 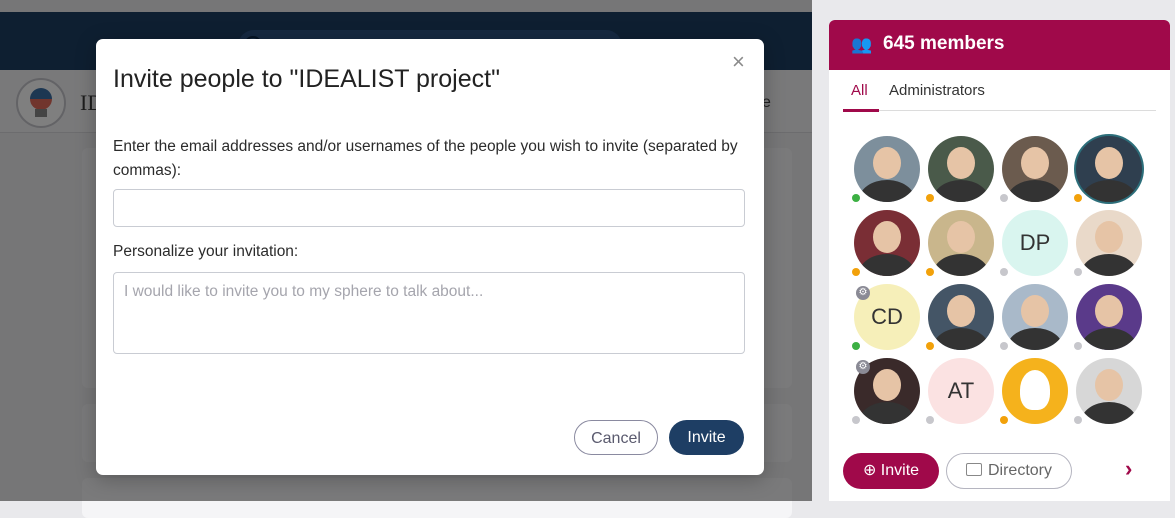 What do you see at coordinates (944, 43) in the screenshot?
I see `members-count: 645 members` at bounding box center [944, 43].